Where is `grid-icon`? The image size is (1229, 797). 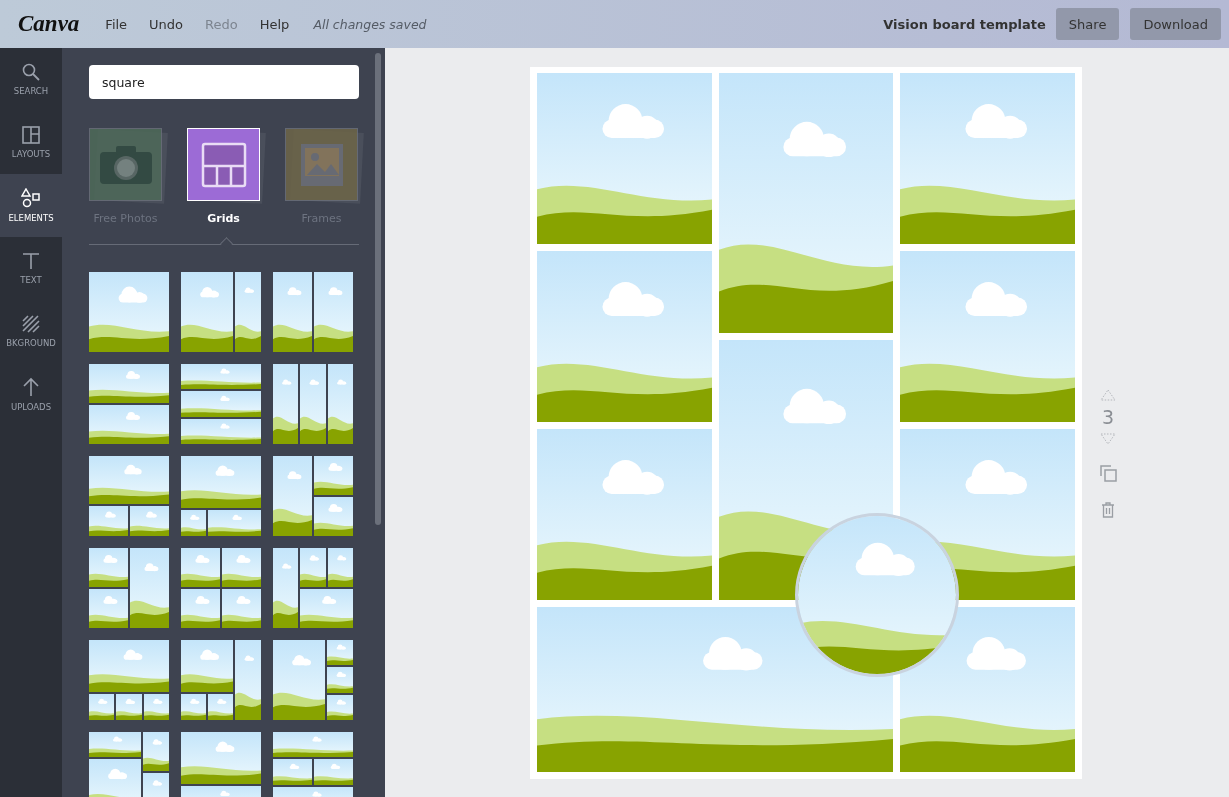
grid-icon is located at coordinates (223, 164).